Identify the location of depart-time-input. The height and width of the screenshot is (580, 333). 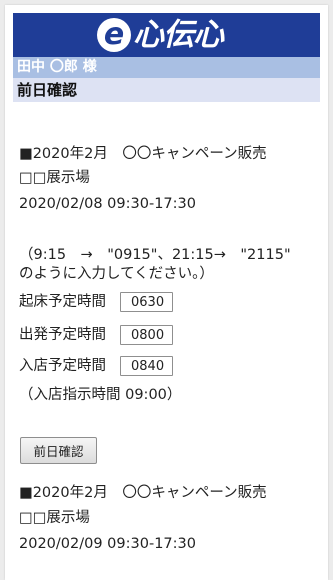
(146, 335).